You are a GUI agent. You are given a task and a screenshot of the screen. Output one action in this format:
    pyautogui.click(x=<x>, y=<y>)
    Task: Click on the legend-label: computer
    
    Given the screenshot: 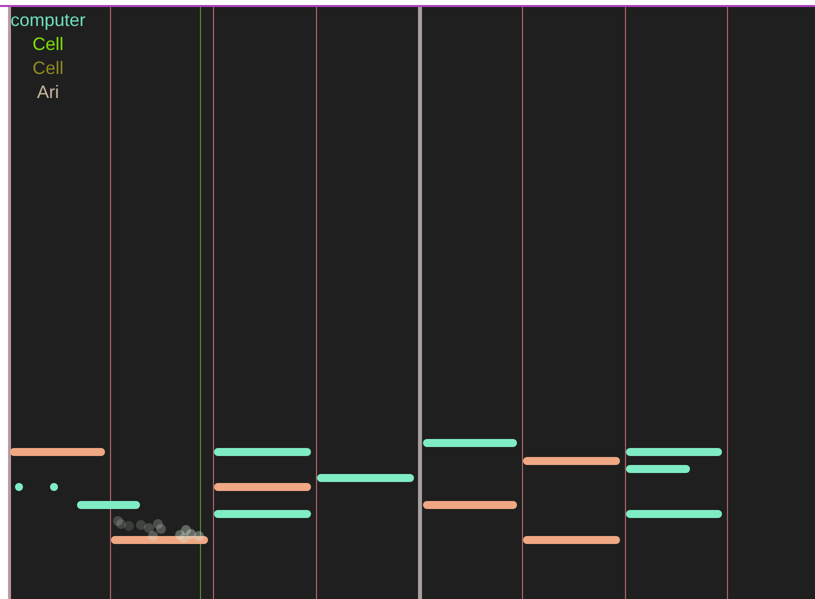 What is the action you would take?
    pyautogui.click(x=48, y=20)
    